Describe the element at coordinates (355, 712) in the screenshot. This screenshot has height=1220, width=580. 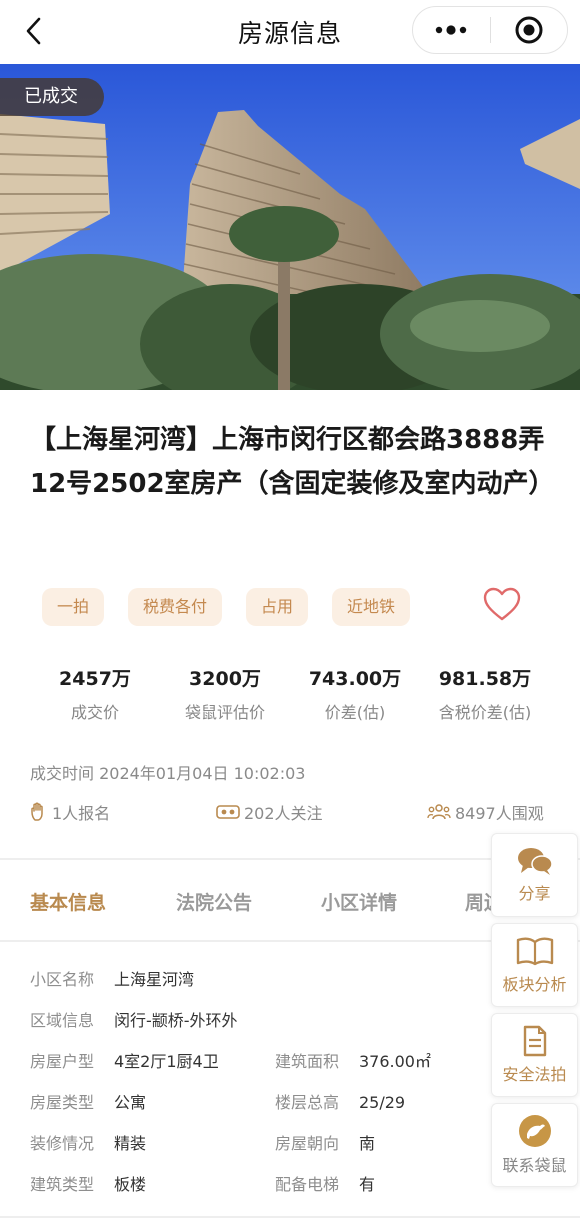
I see `stat-label: 价差(估)` at that location.